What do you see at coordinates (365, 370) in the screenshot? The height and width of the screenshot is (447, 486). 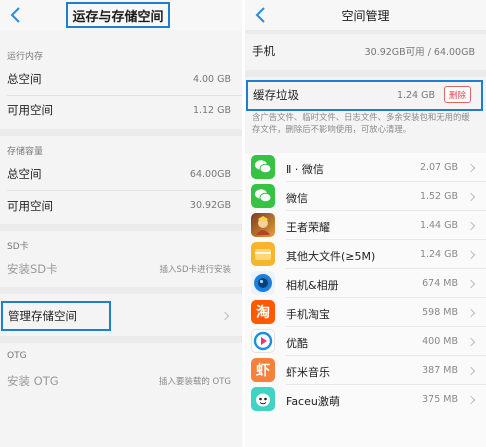 I see `app-row: 虾 虾米音乐 387 MB` at bounding box center [365, 370].